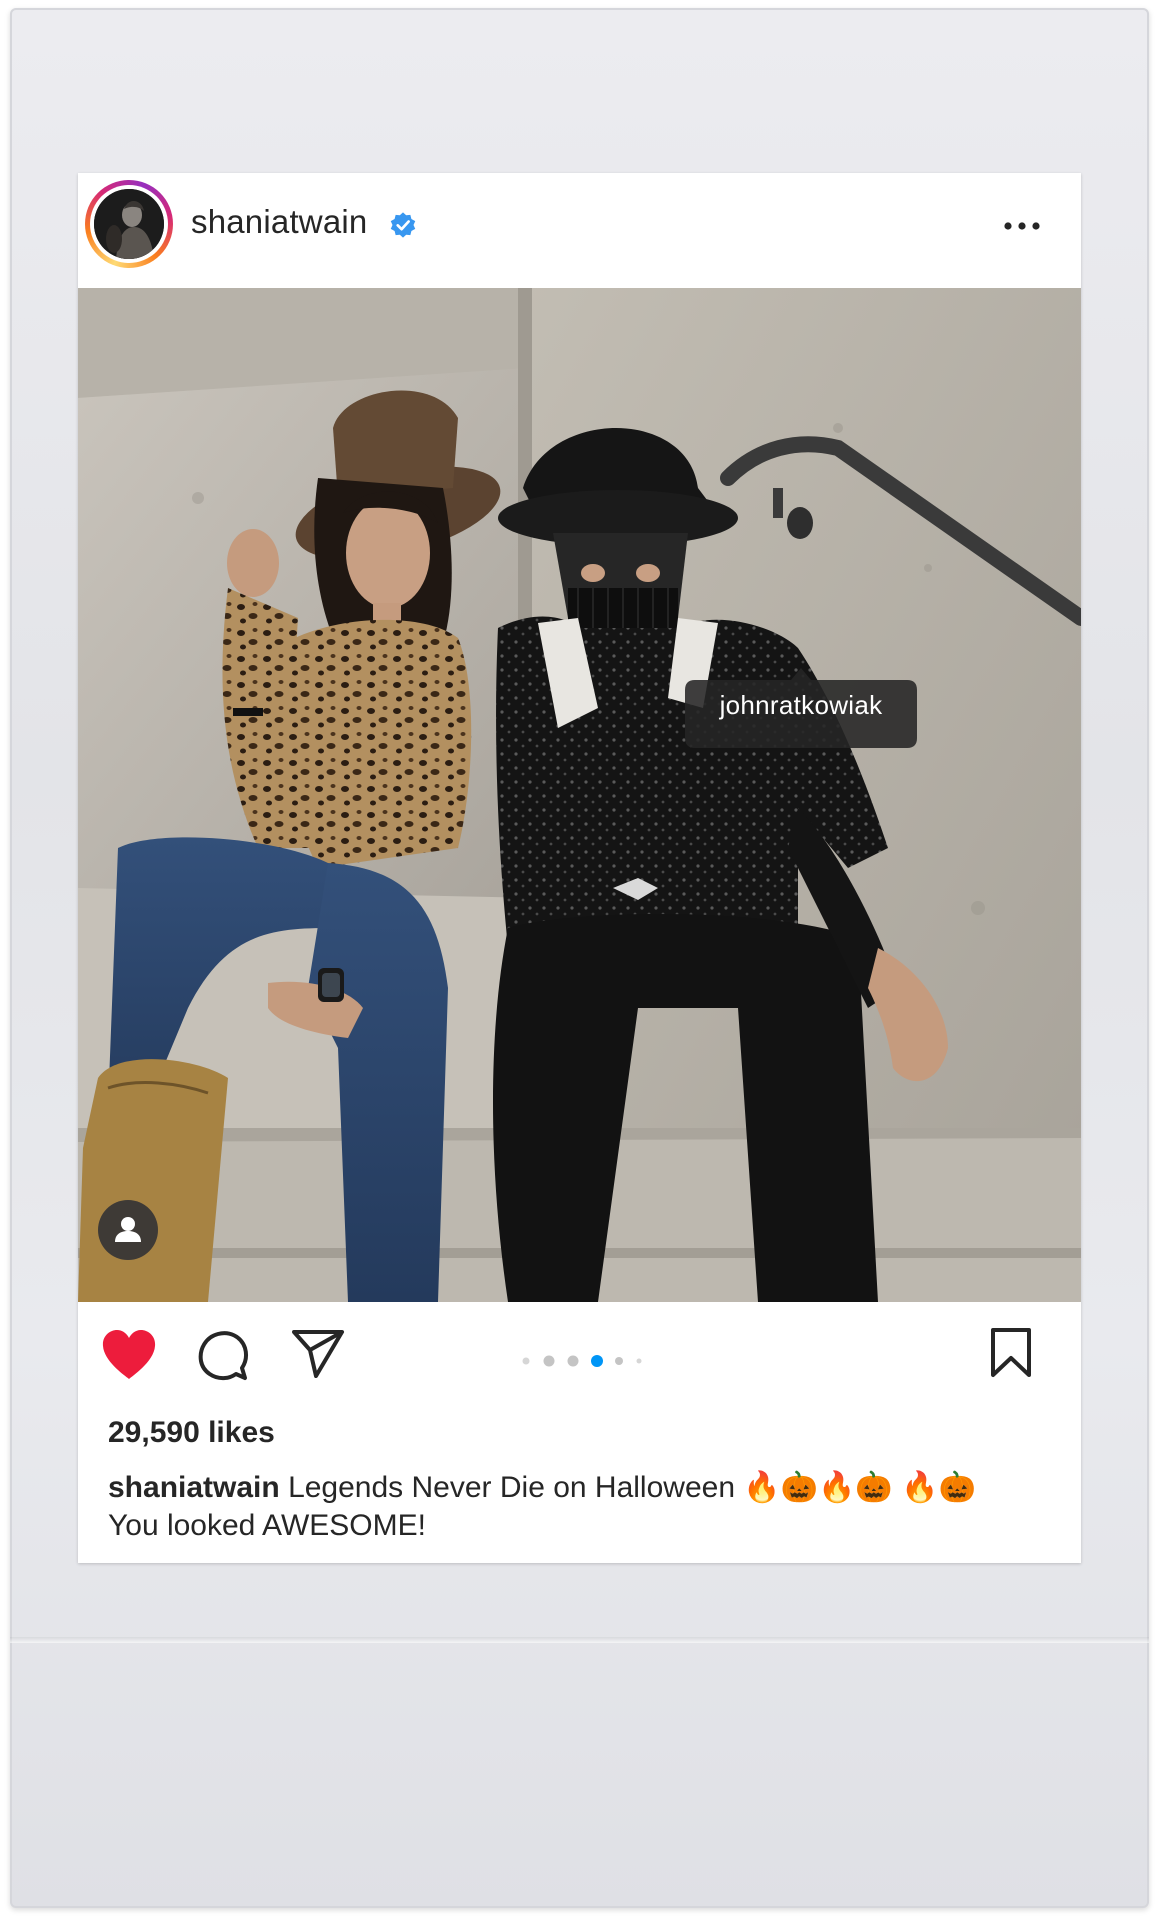  What do you see at coordinates (579, 1352) in the screenshot?
I see `post-action-bar` at bounding box center [579, 1352].